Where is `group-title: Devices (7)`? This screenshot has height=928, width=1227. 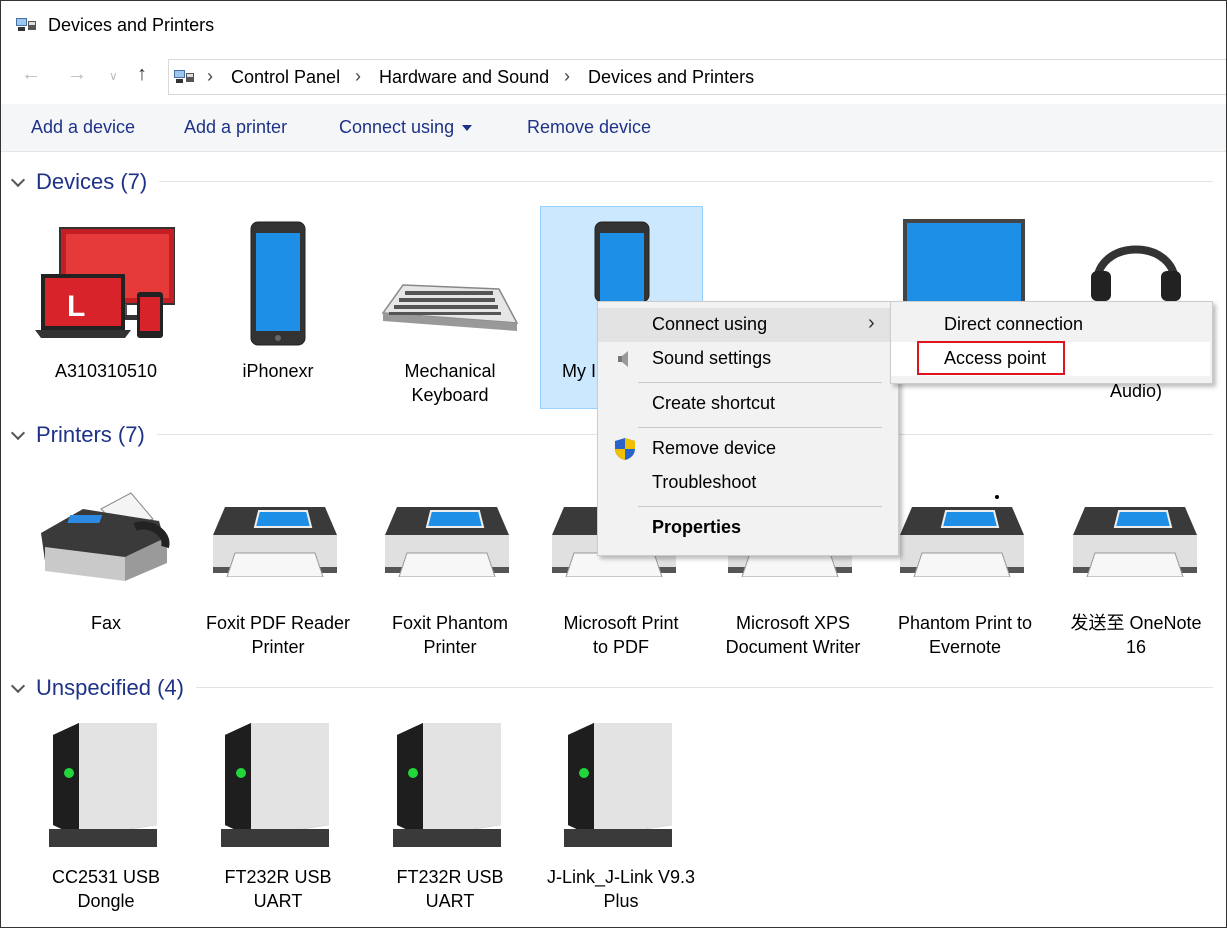 group-title: Devices (7) is located at coordinates (98, 182).